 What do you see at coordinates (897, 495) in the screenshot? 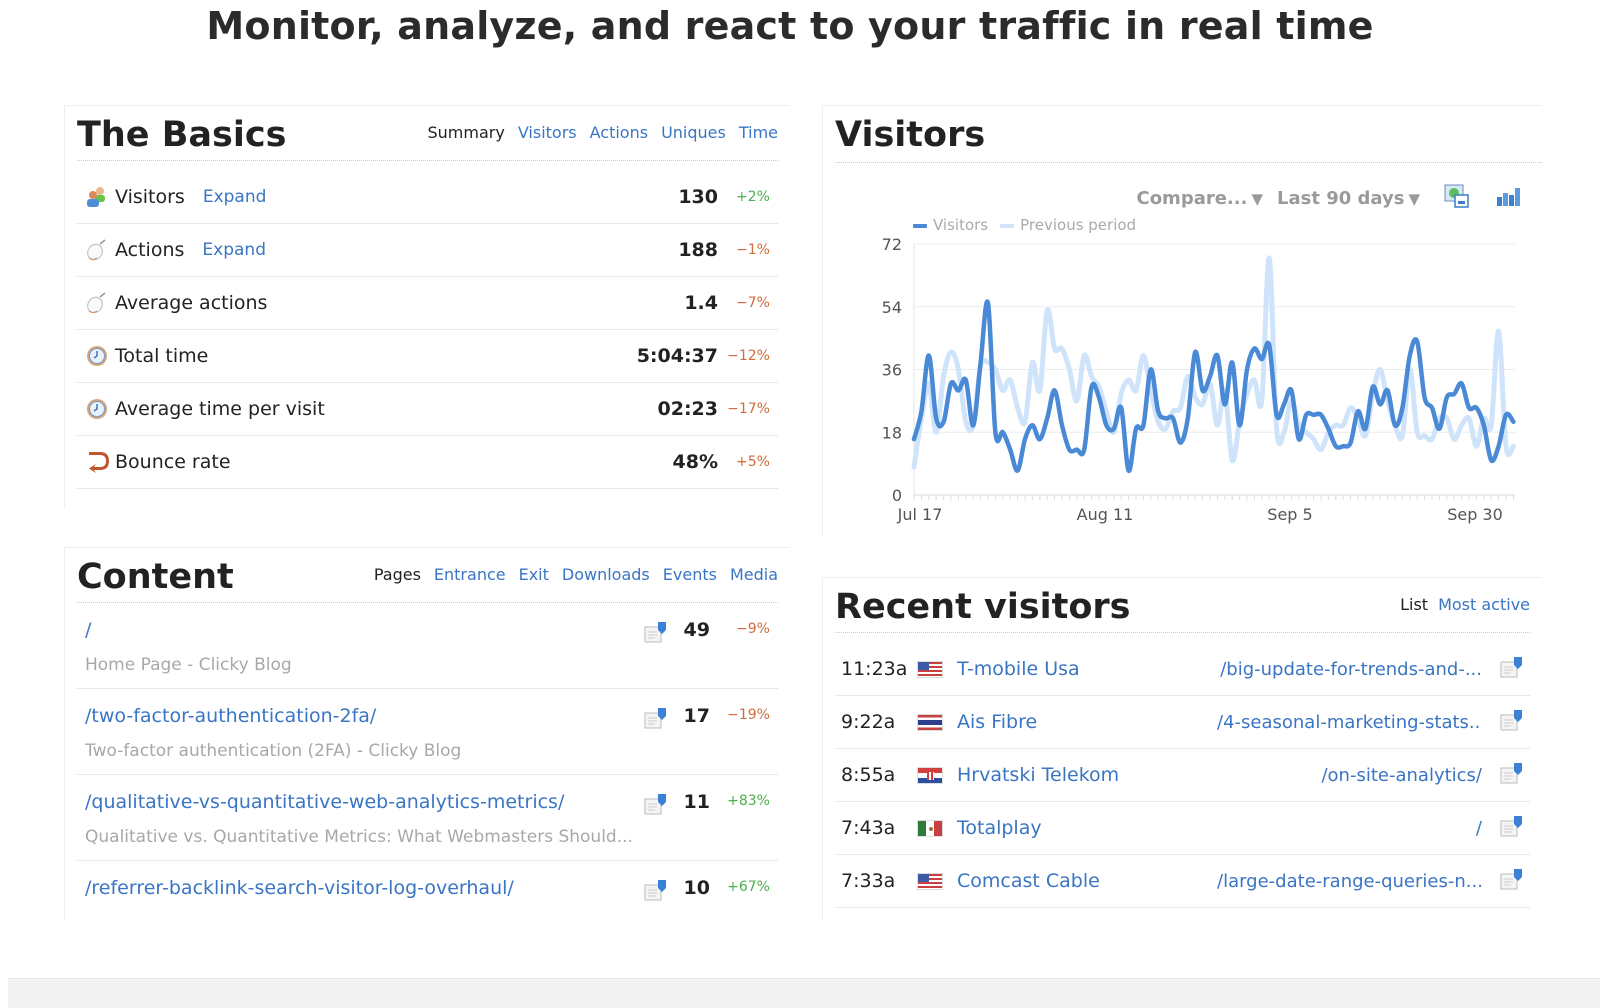
I see `y-tick-label: 0` at bounding box center [897, 495].